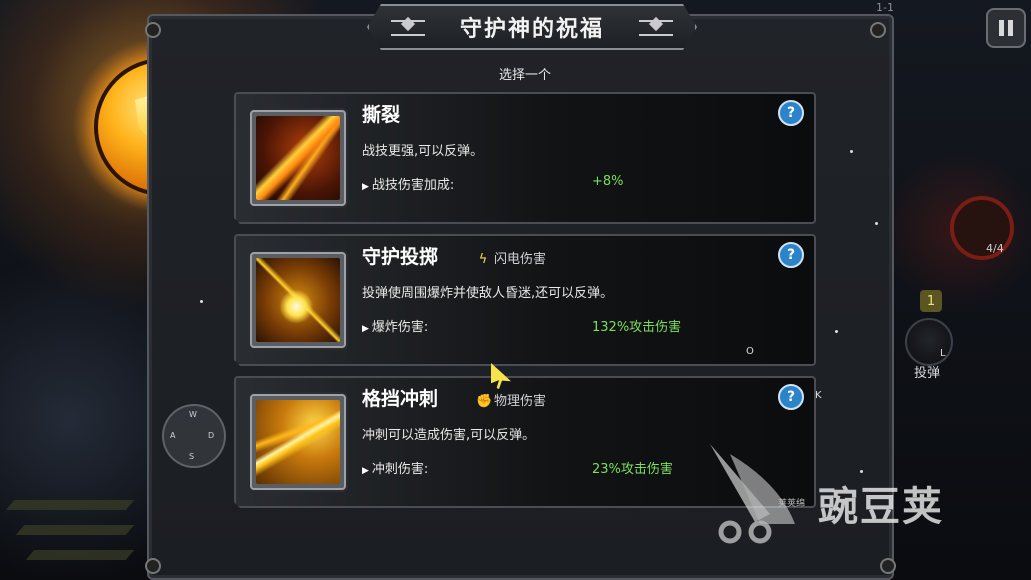  I want to click on title-plate: 守护神的祝福, so click(532, 27).